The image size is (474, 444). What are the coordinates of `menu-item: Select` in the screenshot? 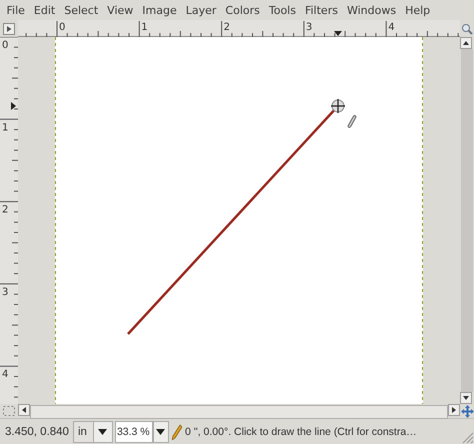 It's located at (81, 10).